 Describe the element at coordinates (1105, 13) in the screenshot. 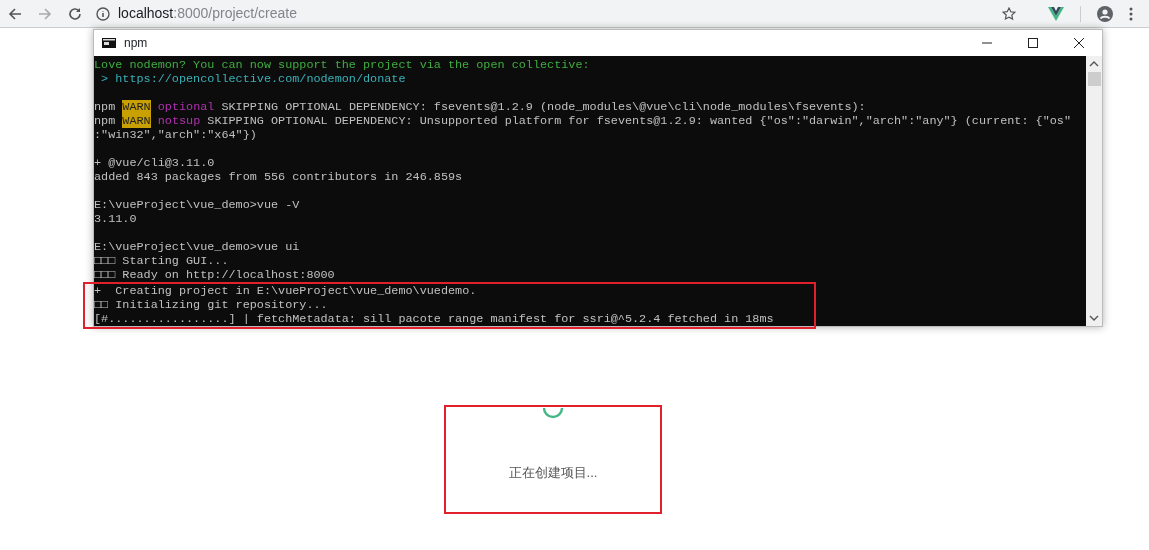

I see `account-icon` at that location.